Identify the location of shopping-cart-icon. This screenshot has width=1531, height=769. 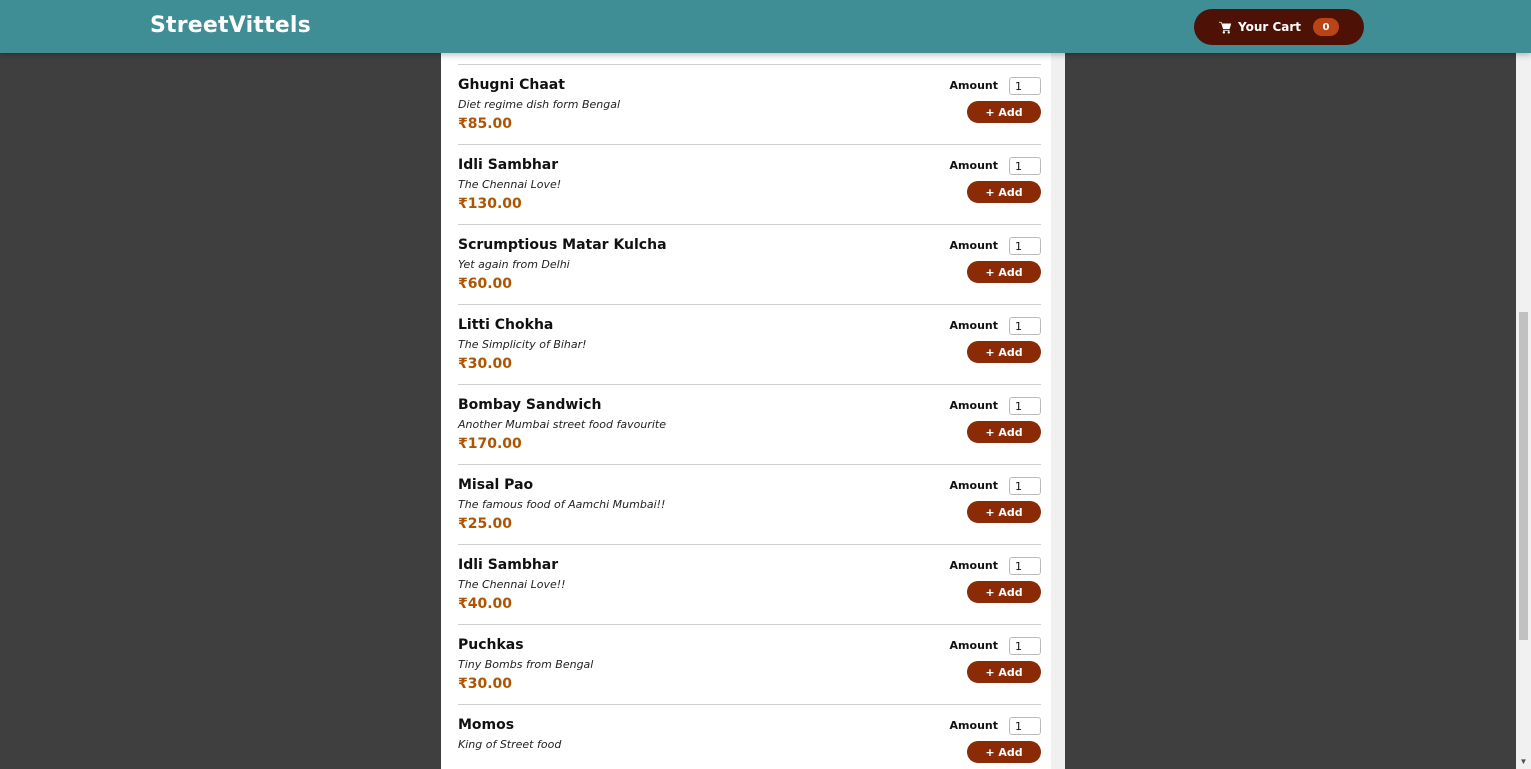
(1225, 27).